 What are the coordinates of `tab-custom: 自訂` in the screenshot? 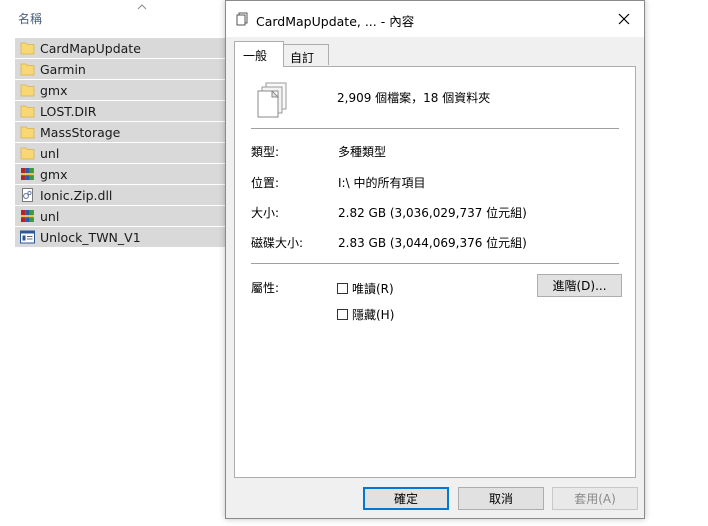 It's located at (306, 54).